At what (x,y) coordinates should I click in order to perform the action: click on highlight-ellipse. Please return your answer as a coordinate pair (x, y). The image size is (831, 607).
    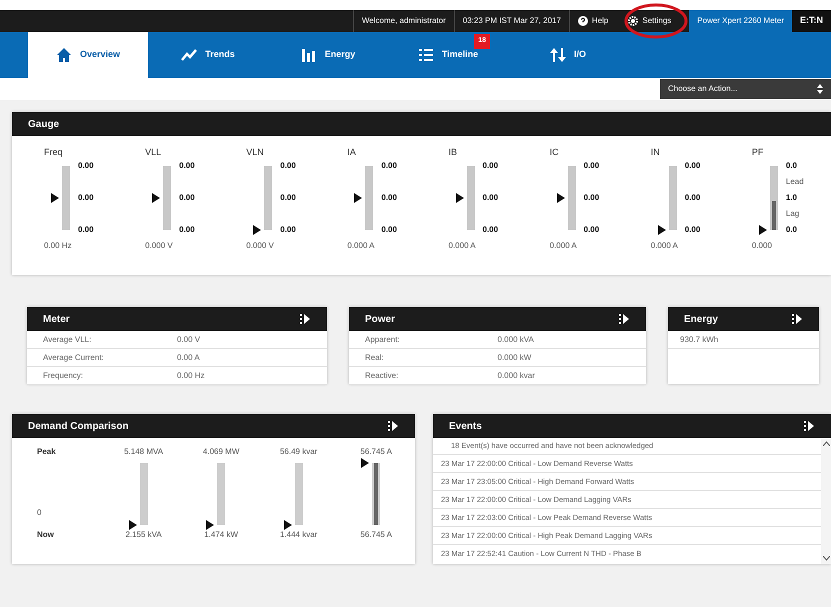
    Looking at the image, I should click on (656, 21).